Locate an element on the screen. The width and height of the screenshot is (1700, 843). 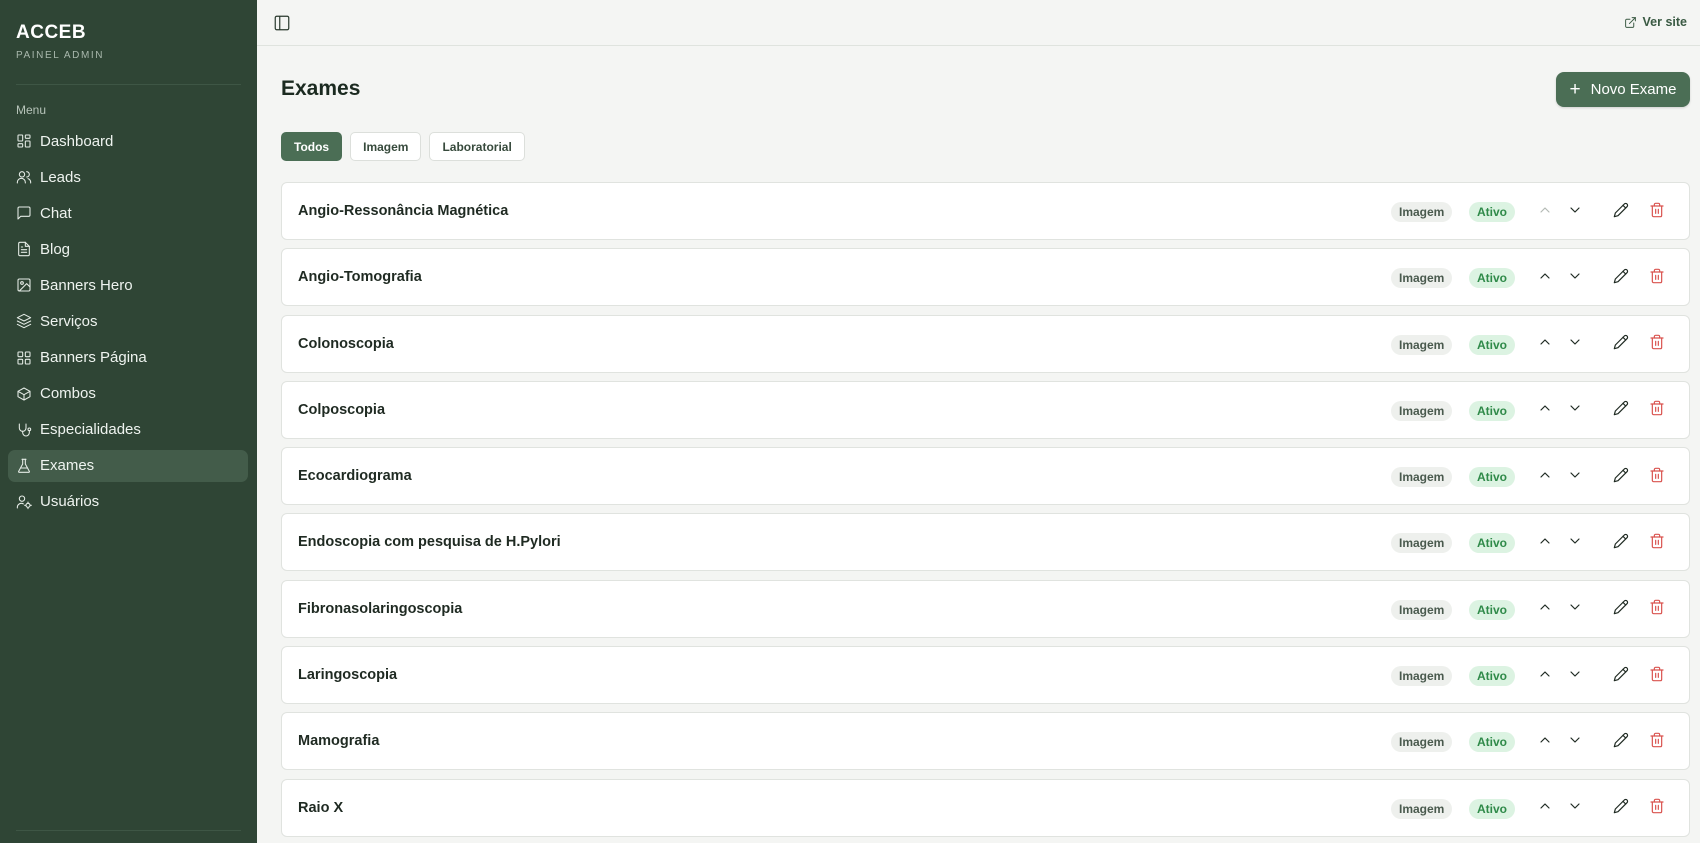
top-bar: Ver site is located at coordinates (978, 23).